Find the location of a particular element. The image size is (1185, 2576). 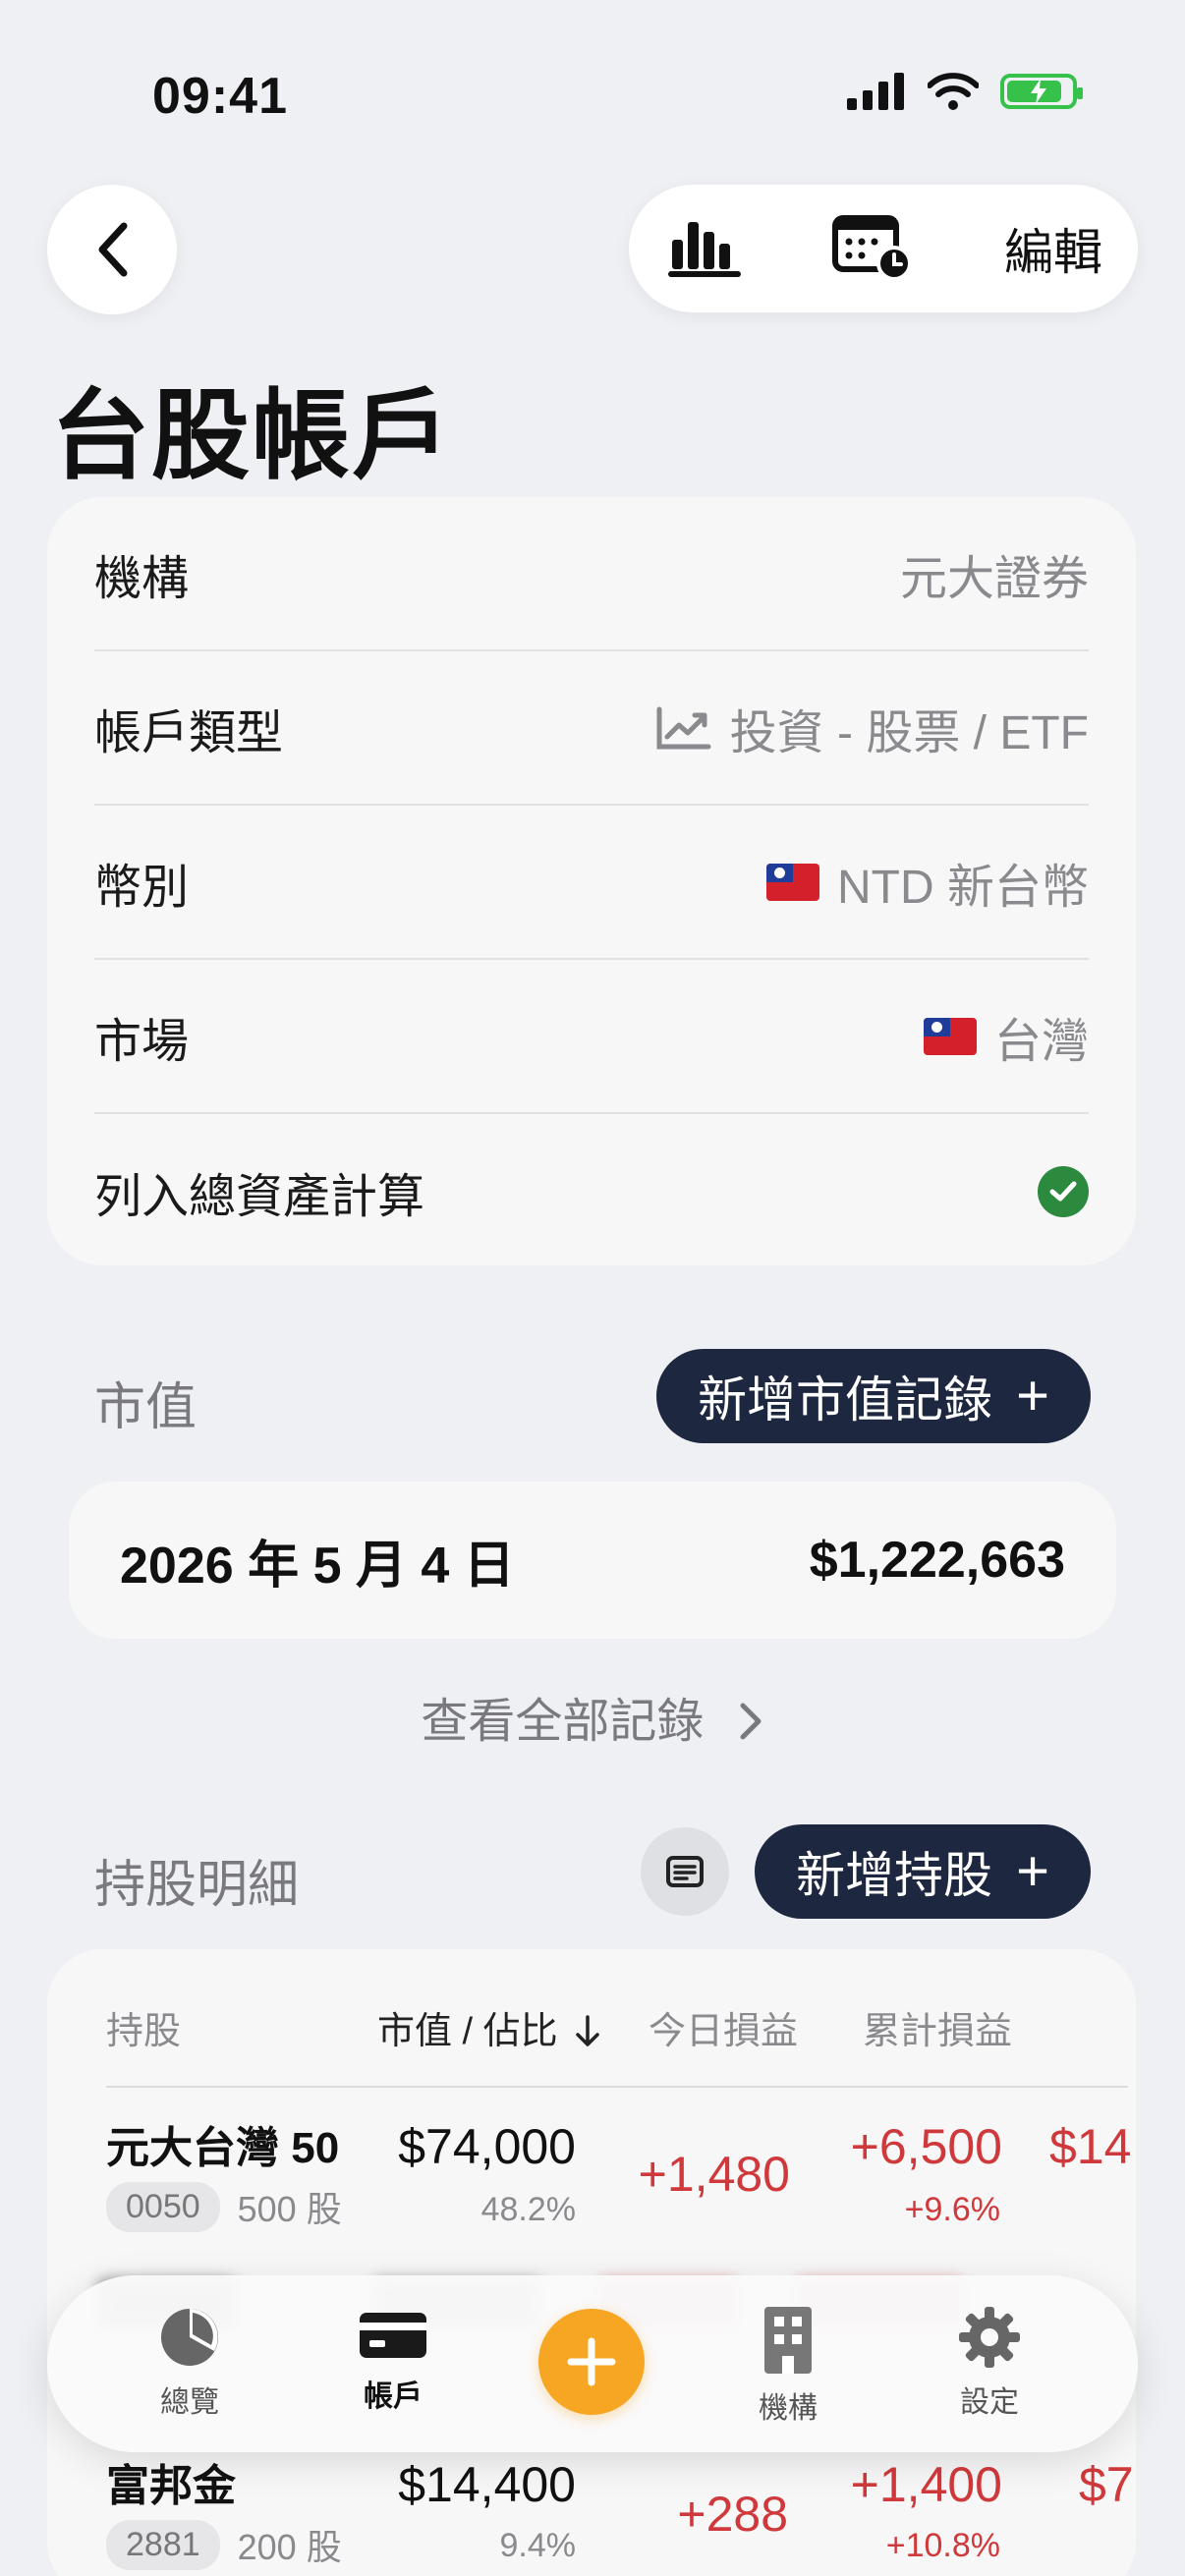

top-action-pill: 編輯 is located at coordinates (883, 248).